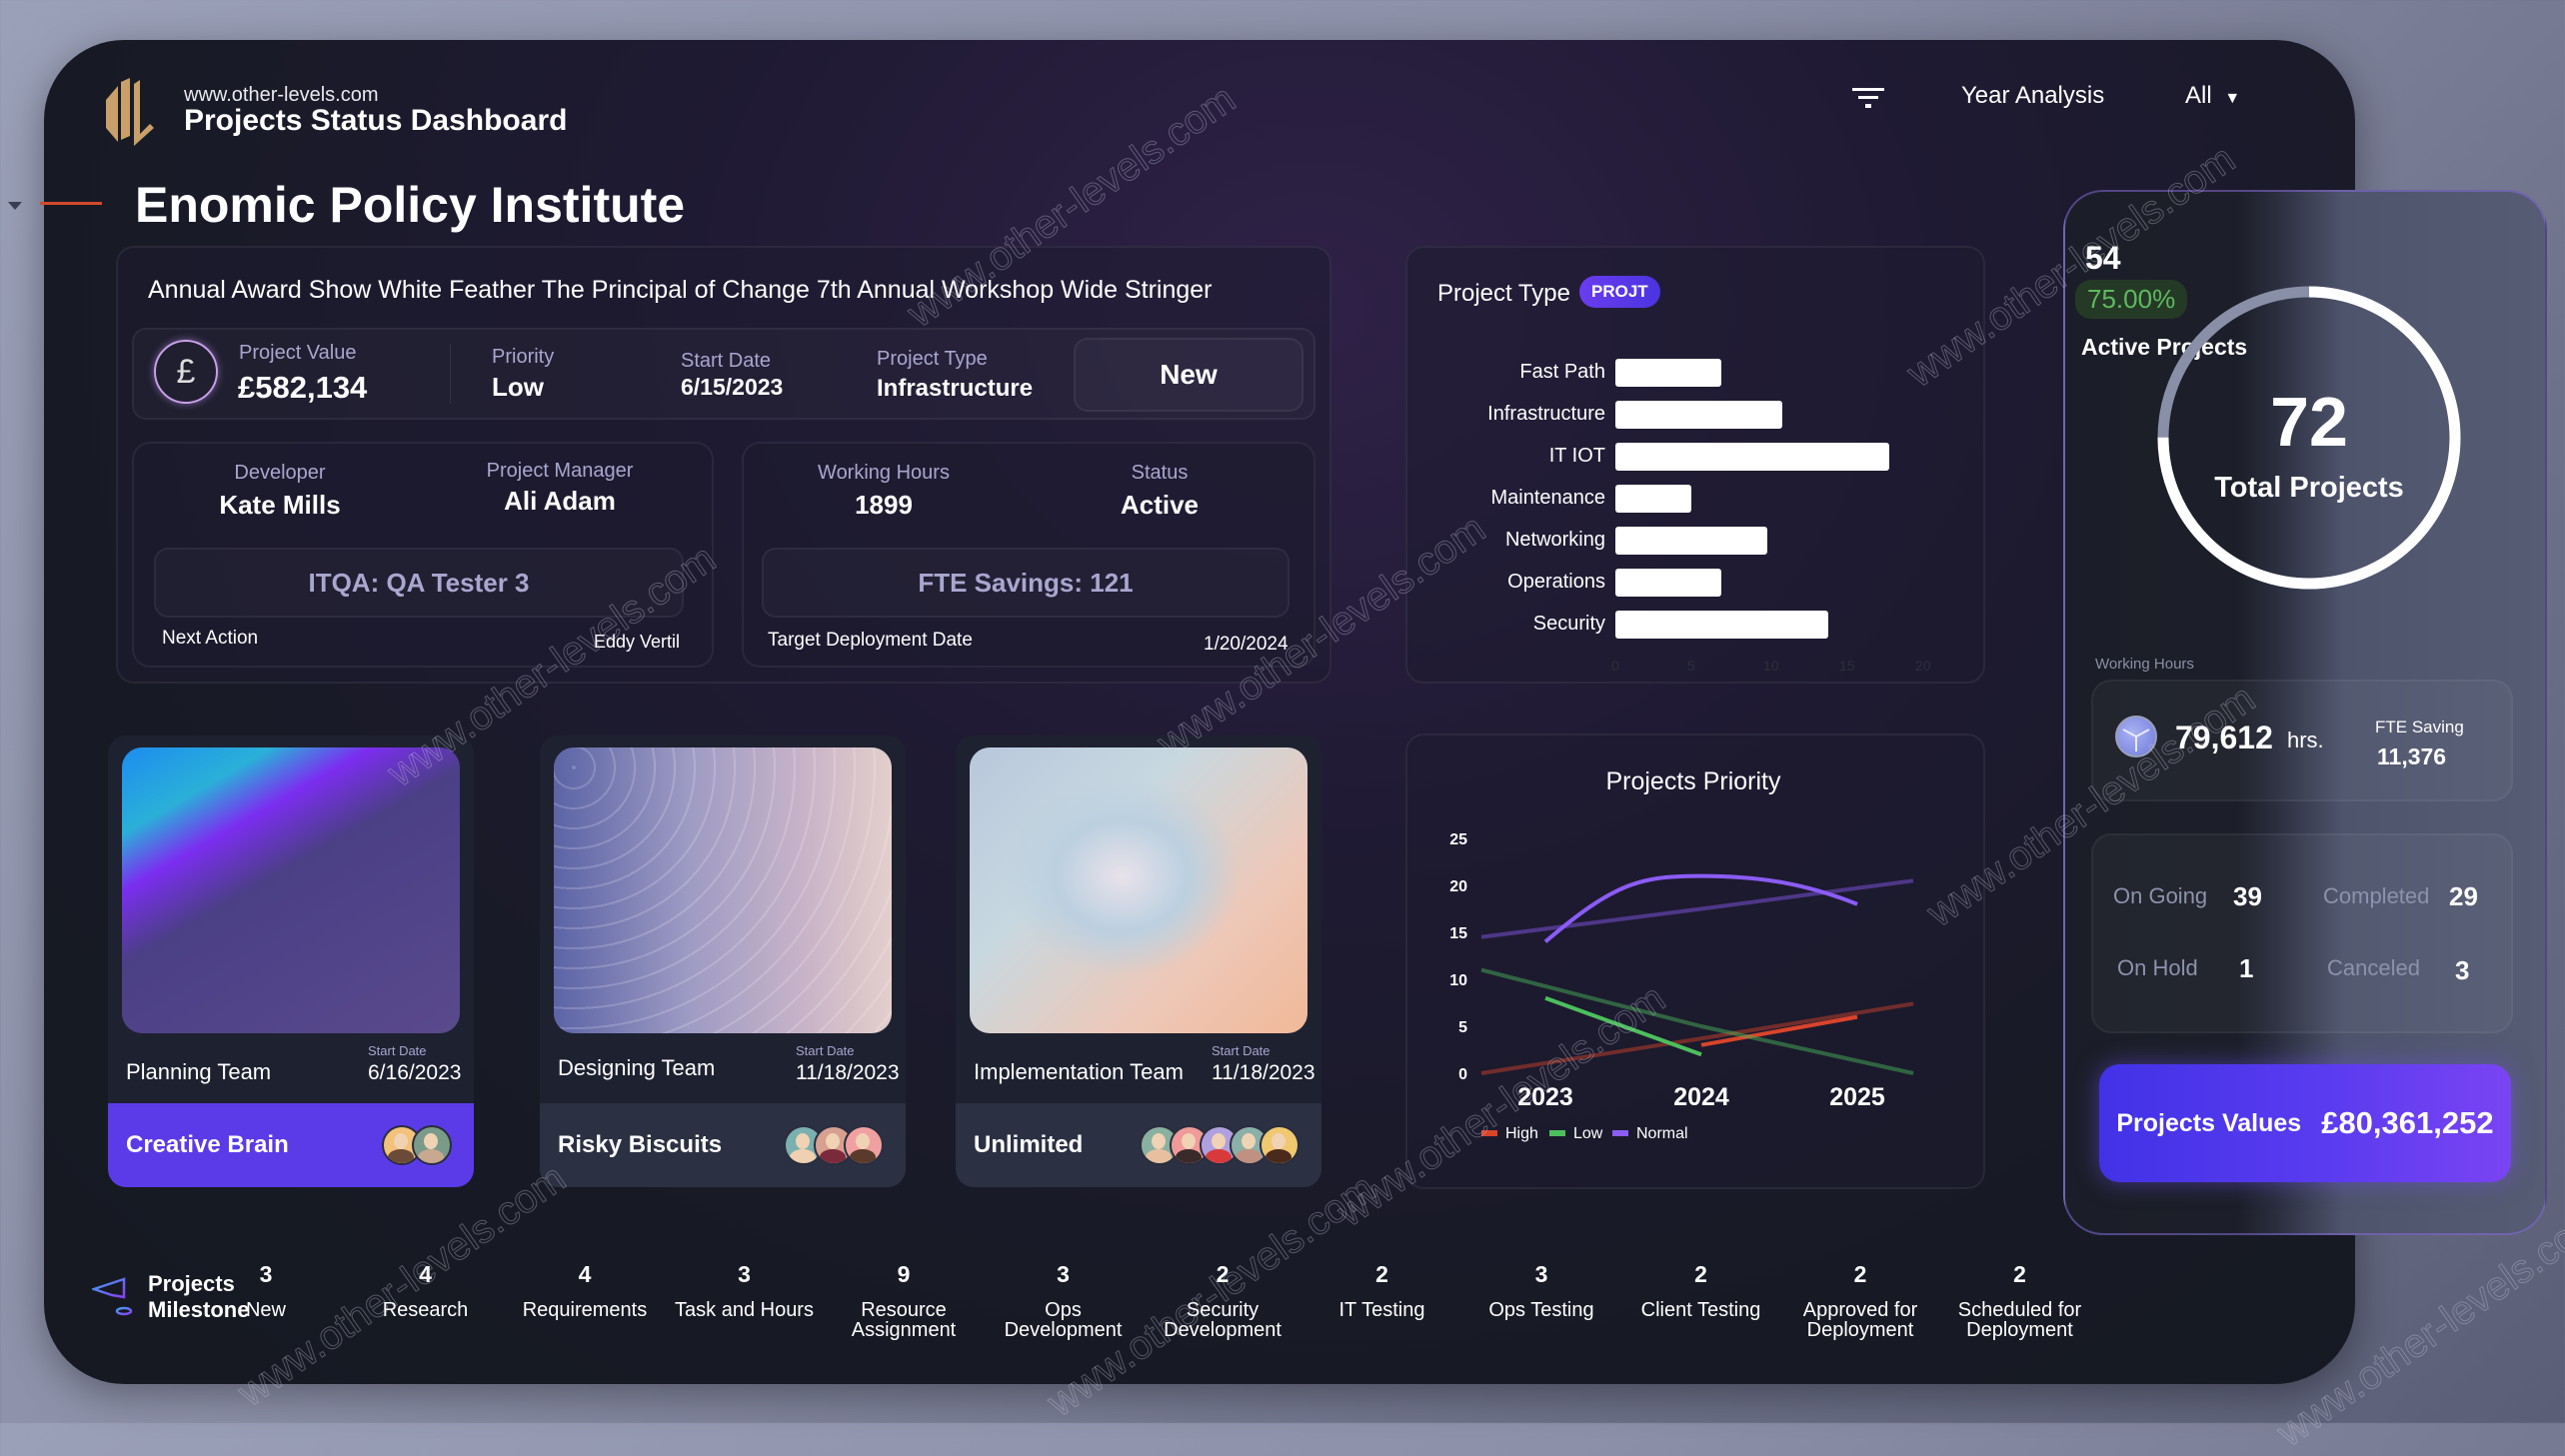 The image size is (2565, 1456). Describe the element at coordinates (560, 471) in the screenshot. I see `project-manager-label: Project Manager` at that location.